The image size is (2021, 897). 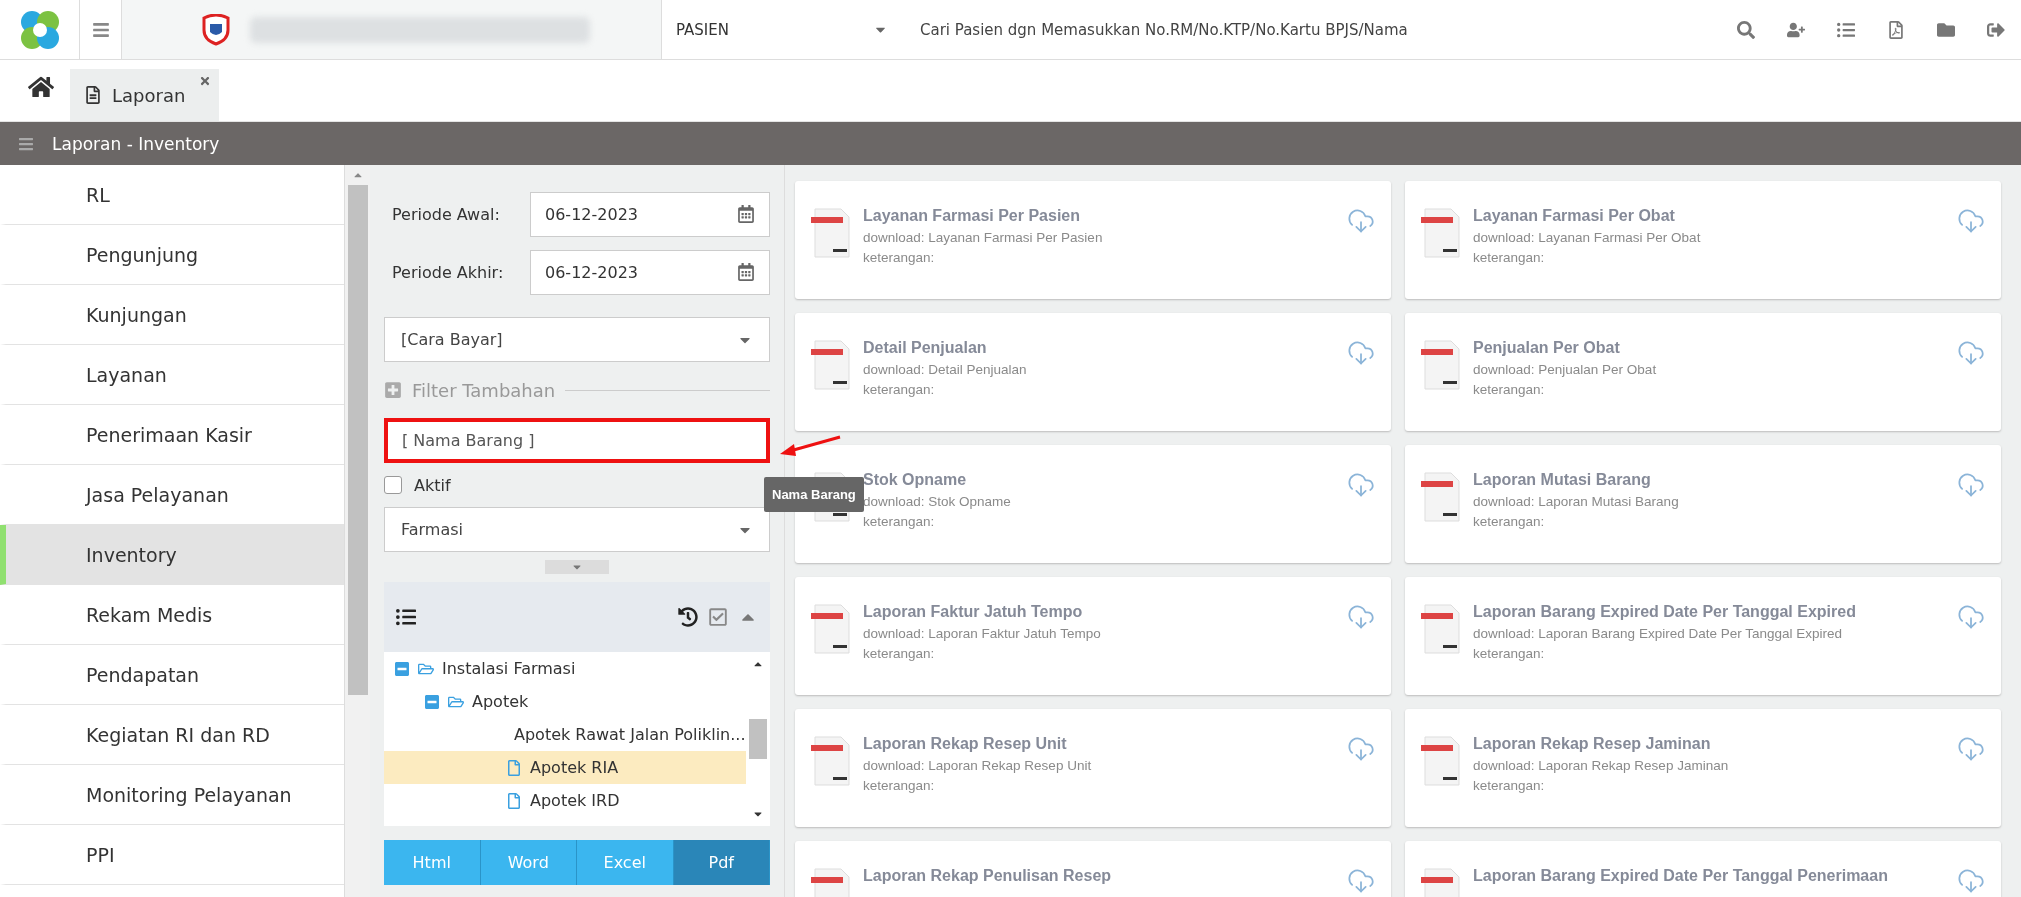 I want to click on report-card: Laporan Rekap Resep Jaminan download: Laporan Rekap Resep Jaminan keterangan:, so click(x=1703, y=768).